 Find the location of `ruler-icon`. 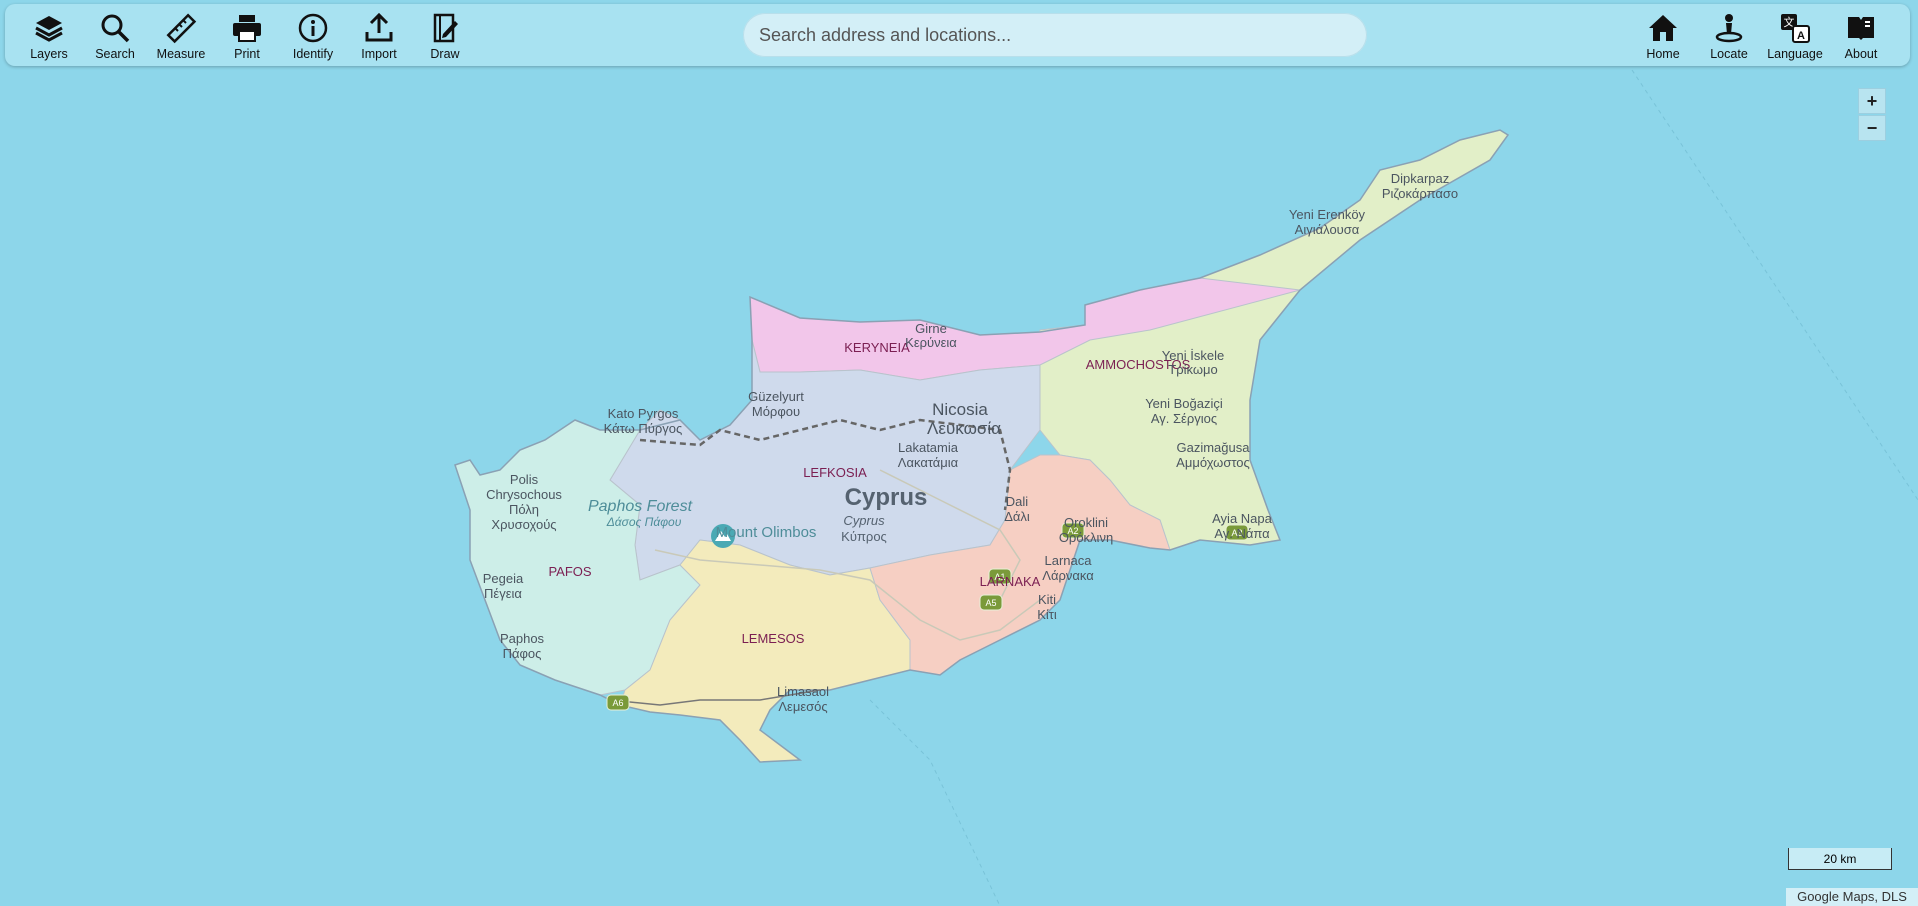

ruler-icon is located at coordinates (181, 28).